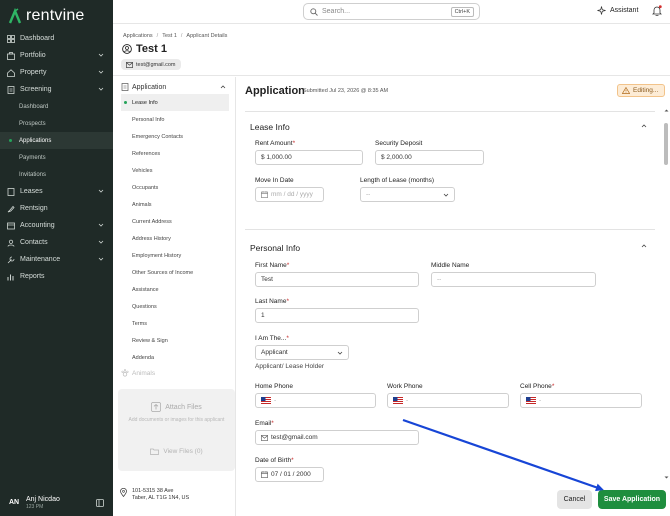 This screenshot has height=516, width=670. I want to click on avatar: AN, so click(14, 502).